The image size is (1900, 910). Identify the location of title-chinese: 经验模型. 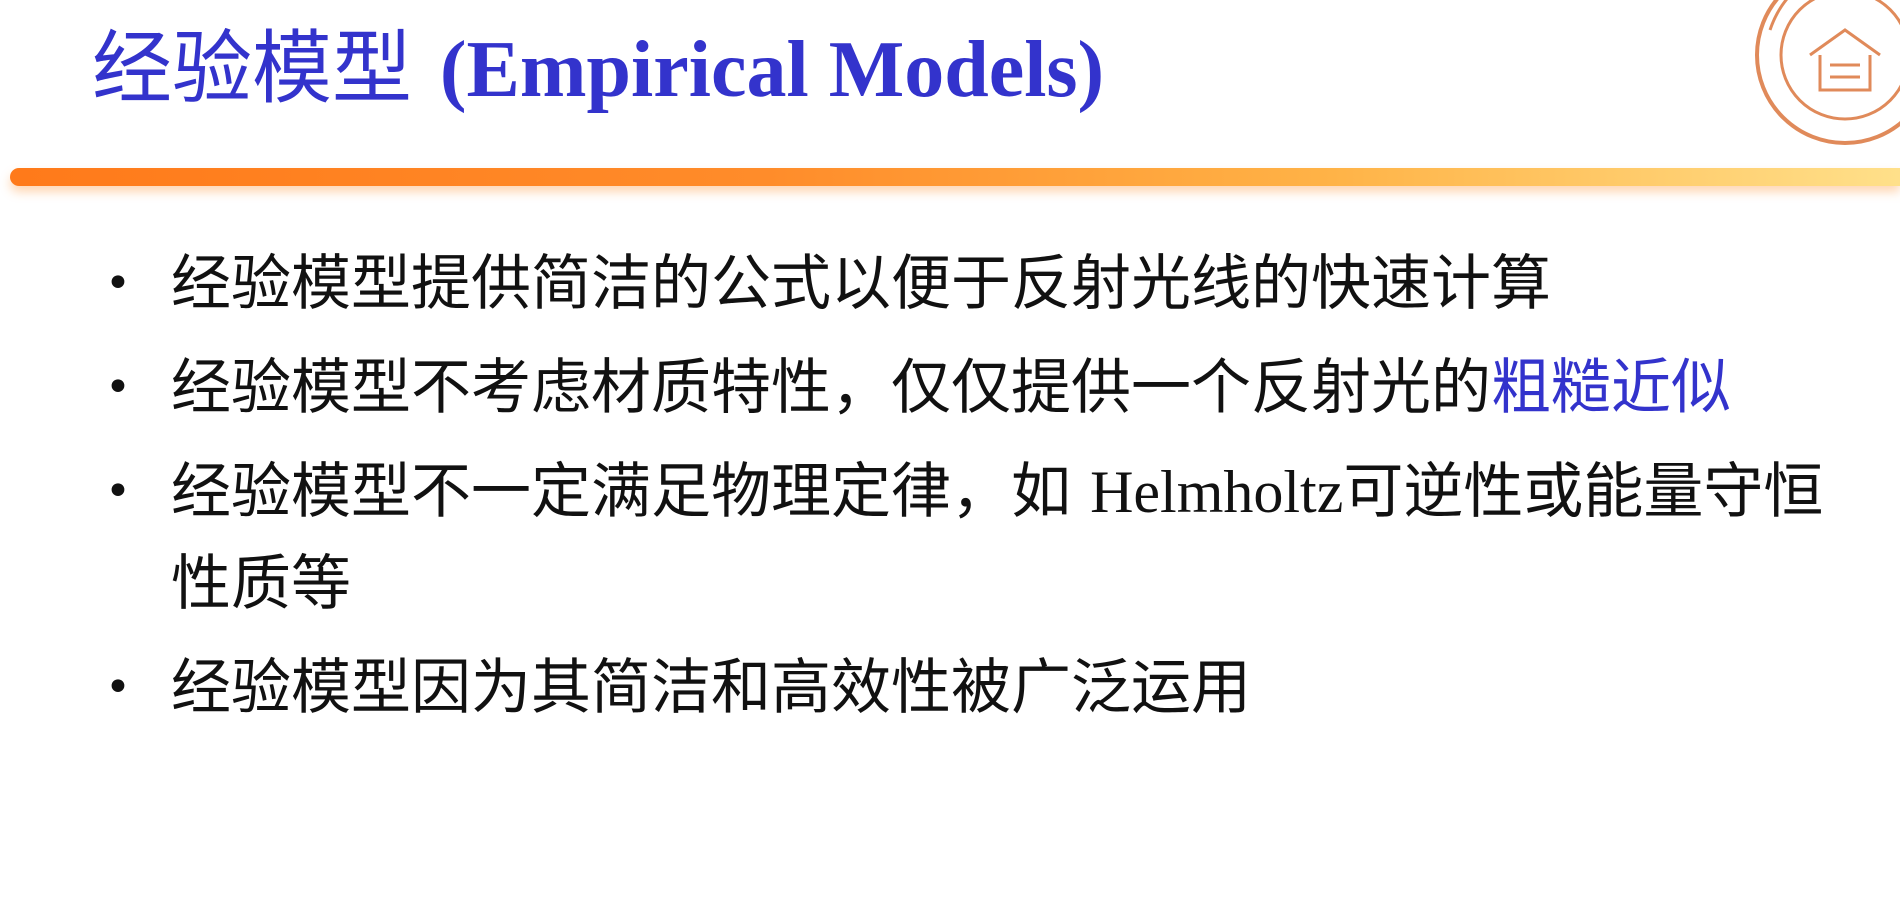
(252, 68).